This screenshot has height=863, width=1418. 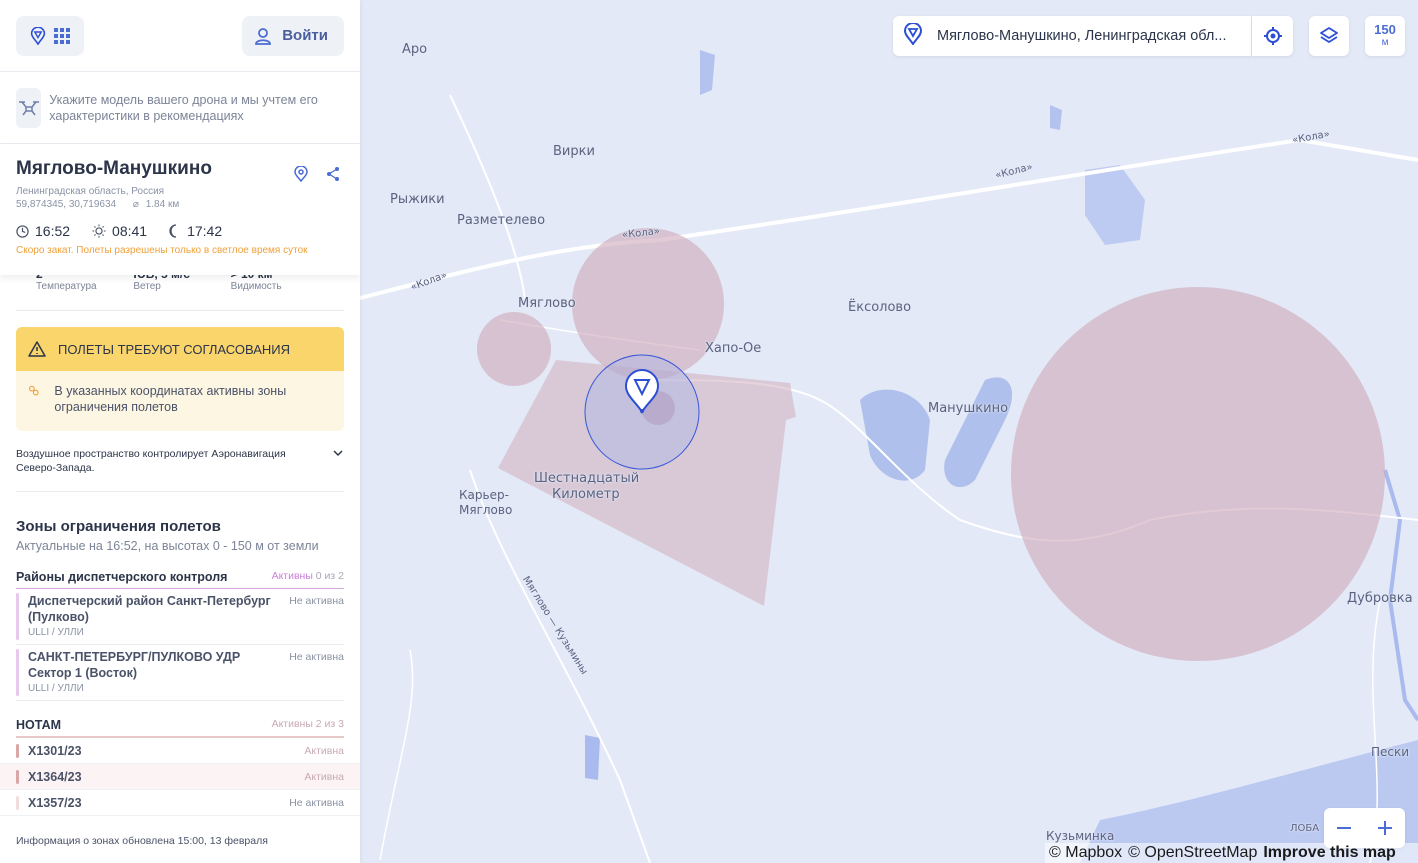 I want to click on zoom-in-button, so click(x=1385, y=828).